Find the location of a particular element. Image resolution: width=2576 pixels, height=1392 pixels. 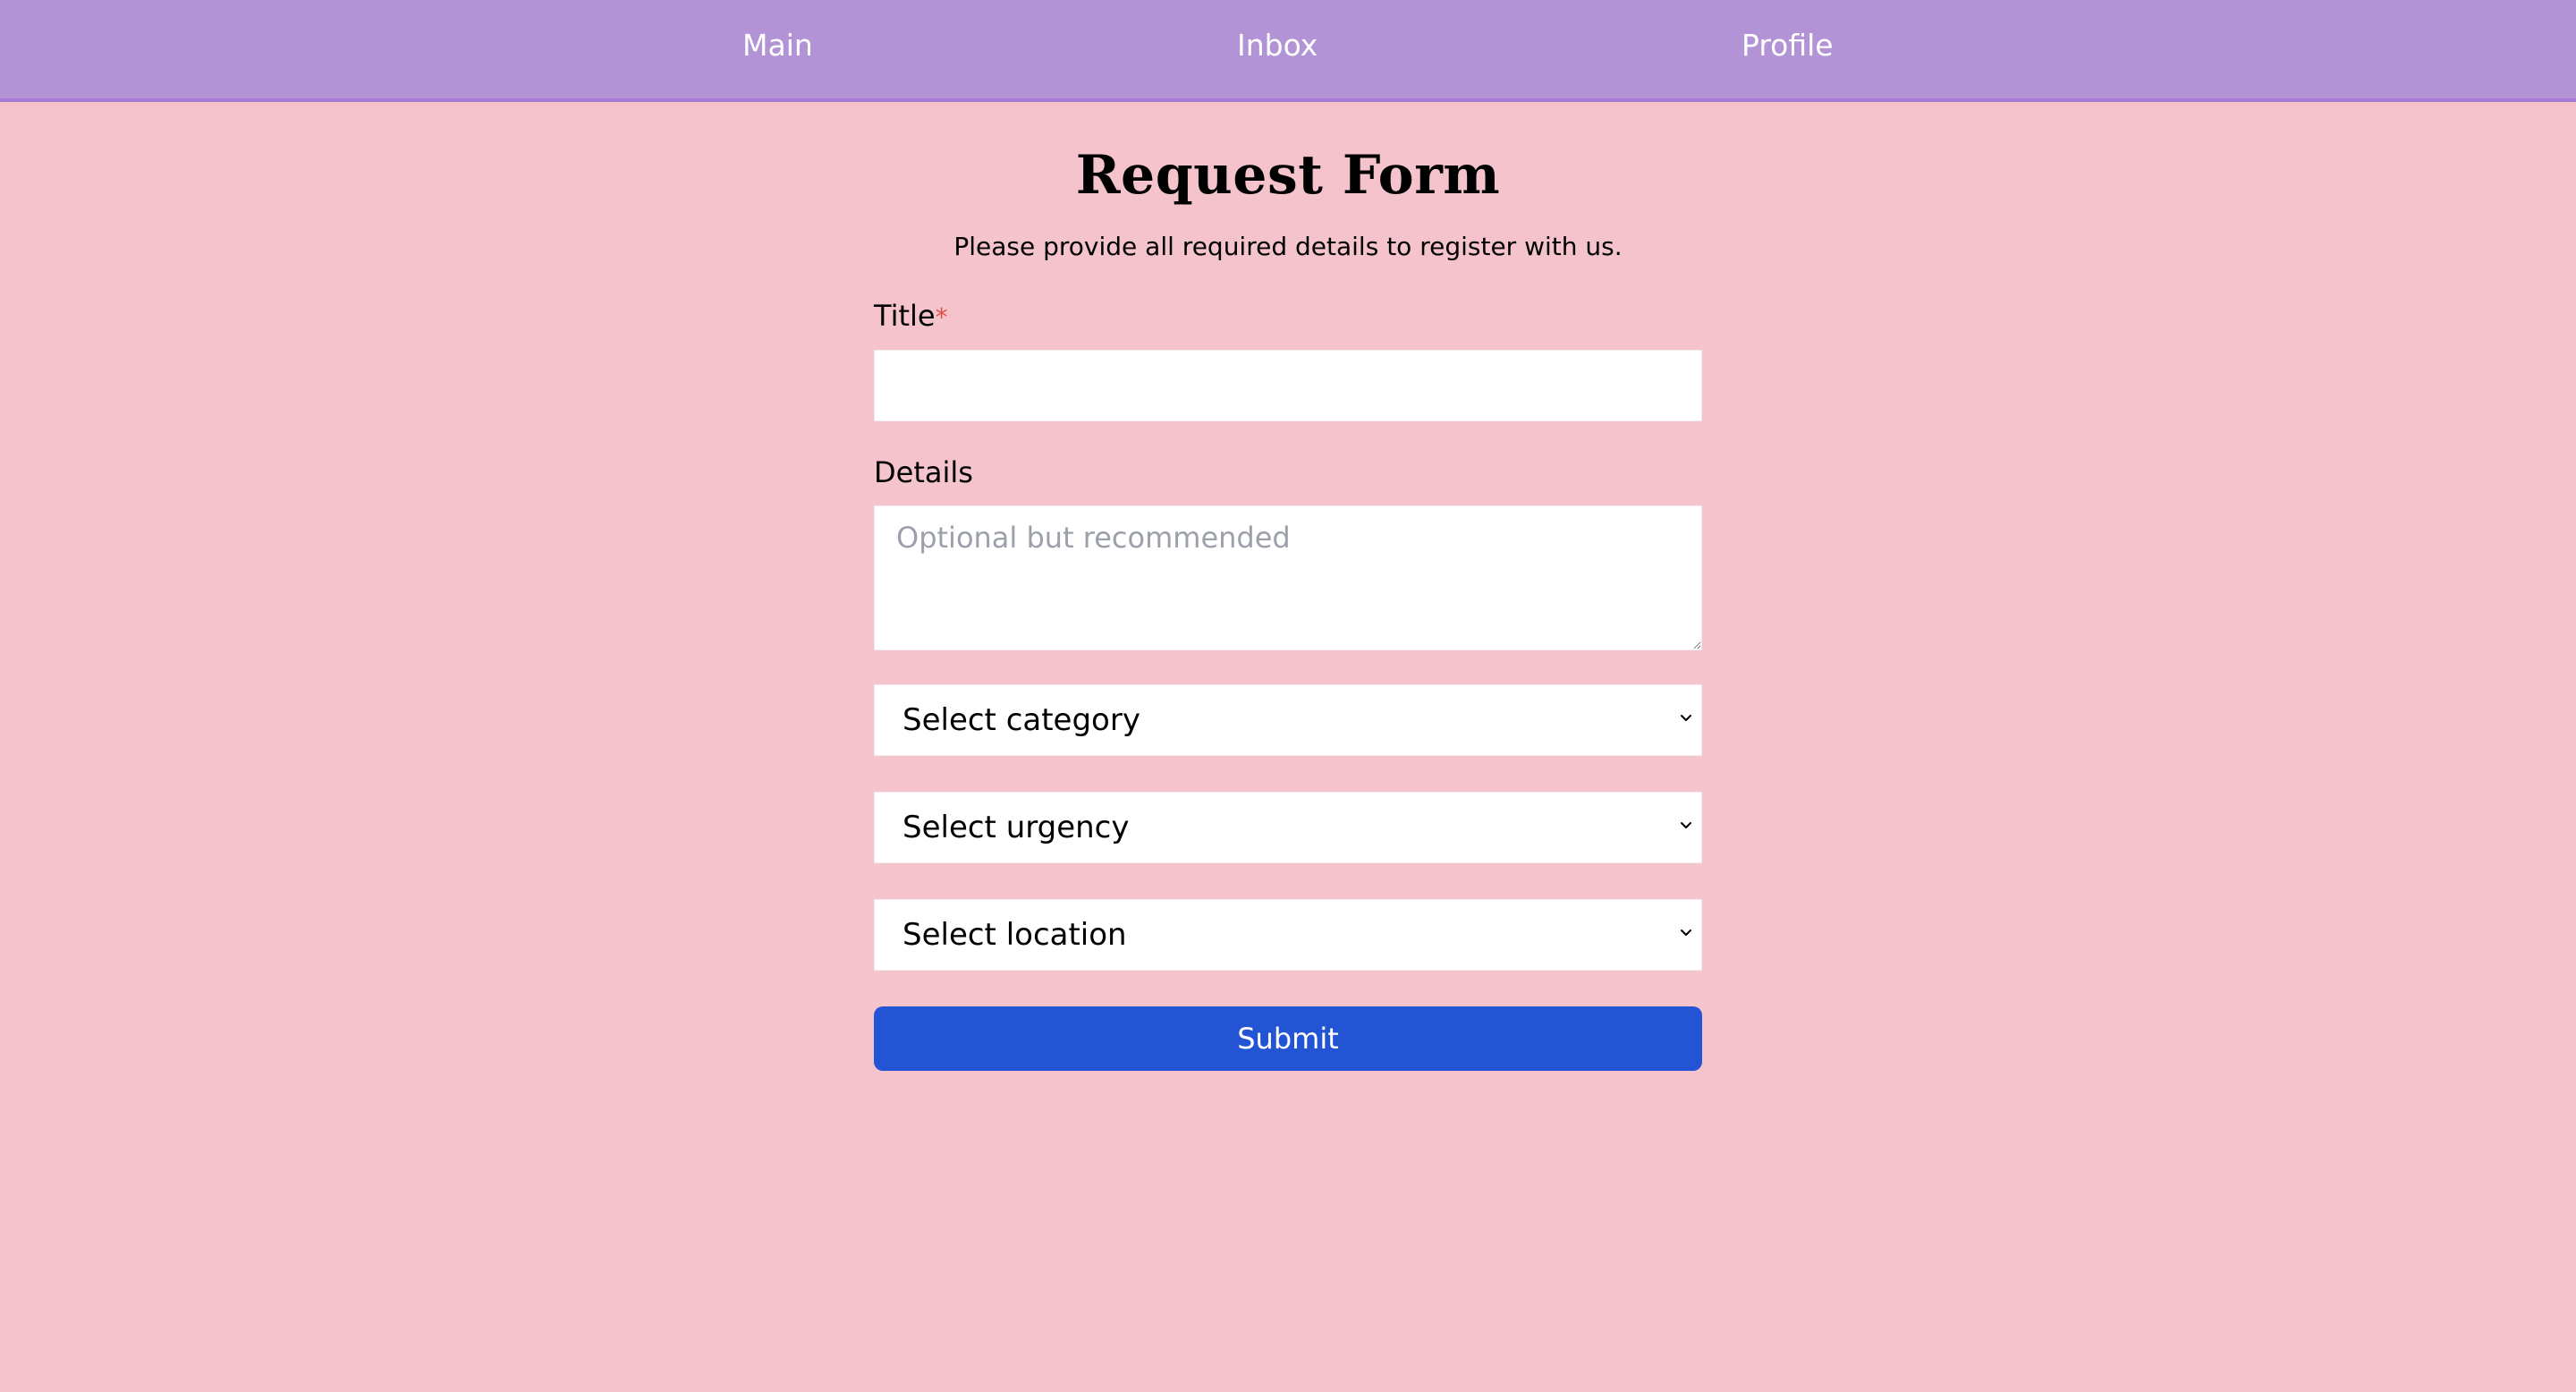

category-select: Select category is located at coordinates (1288, 720).